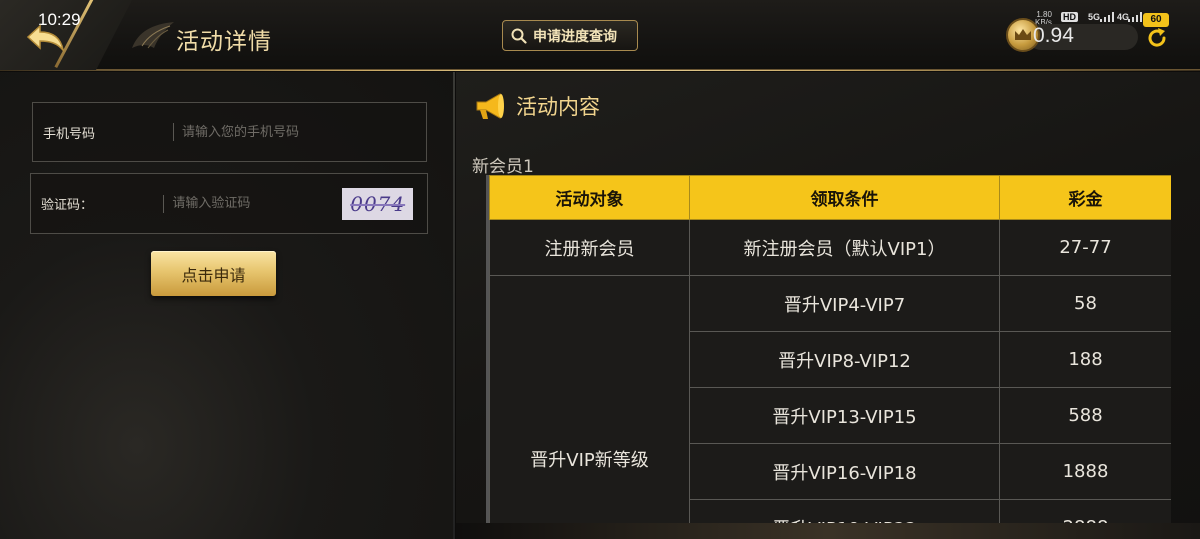 This screenshot has height=539, width=1200. I want to click on cell-bonus: 27-77, so click(1085, 247).